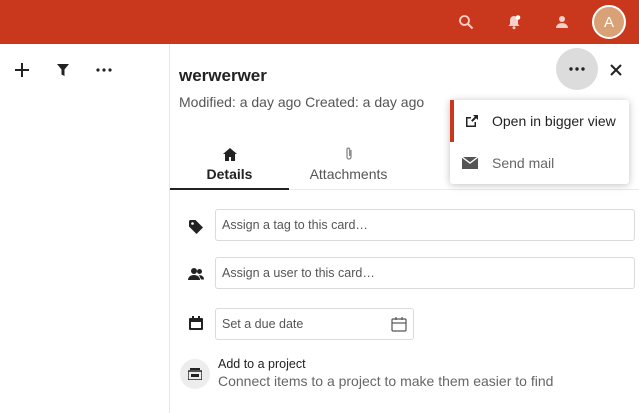  What do you see at coordinates (229, 174) in the screenshot?
I see `tab-details-label: Details` at bounding box center [229, 174].